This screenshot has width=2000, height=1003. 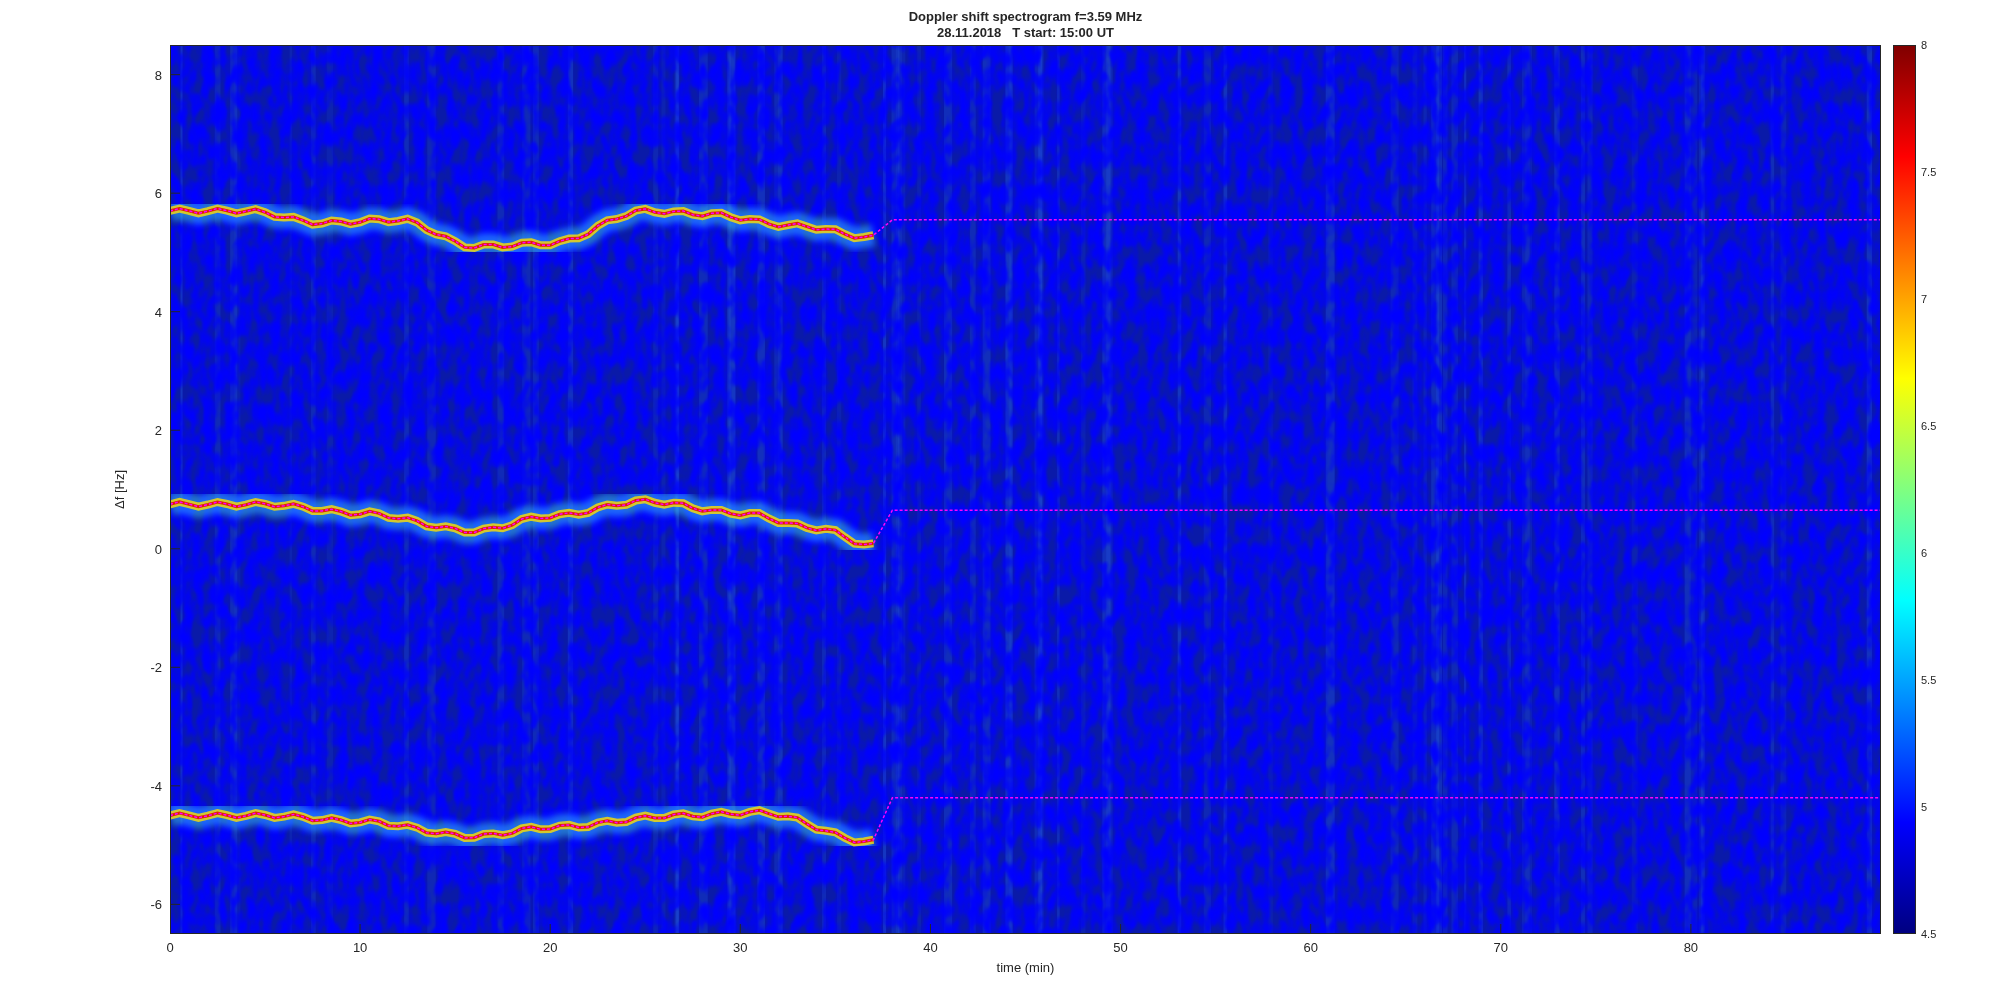 I want to click on x-tick-label: 0, so click(x=170, y=947).